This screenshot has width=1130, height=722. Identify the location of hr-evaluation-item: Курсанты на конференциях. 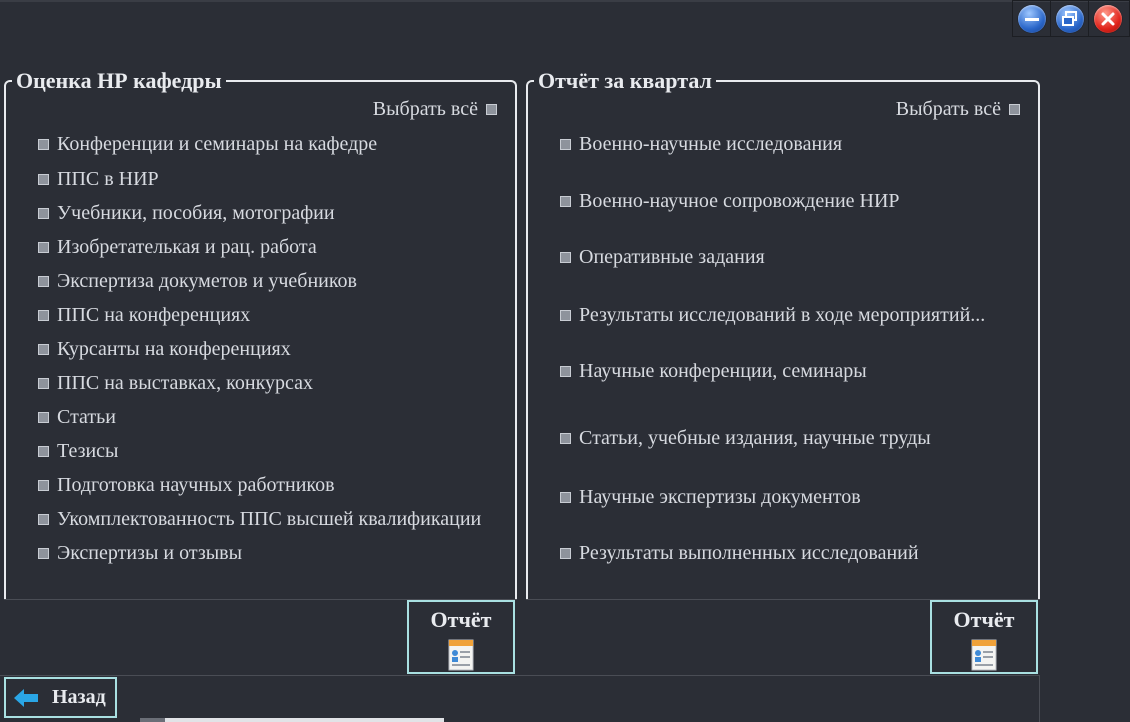
(164, 349).